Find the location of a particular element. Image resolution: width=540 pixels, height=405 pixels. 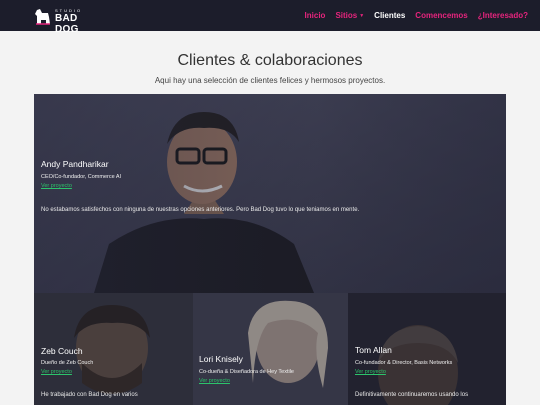

client-quote: Definitivamente continuaremos usando los is located at coordinates (412, 395).